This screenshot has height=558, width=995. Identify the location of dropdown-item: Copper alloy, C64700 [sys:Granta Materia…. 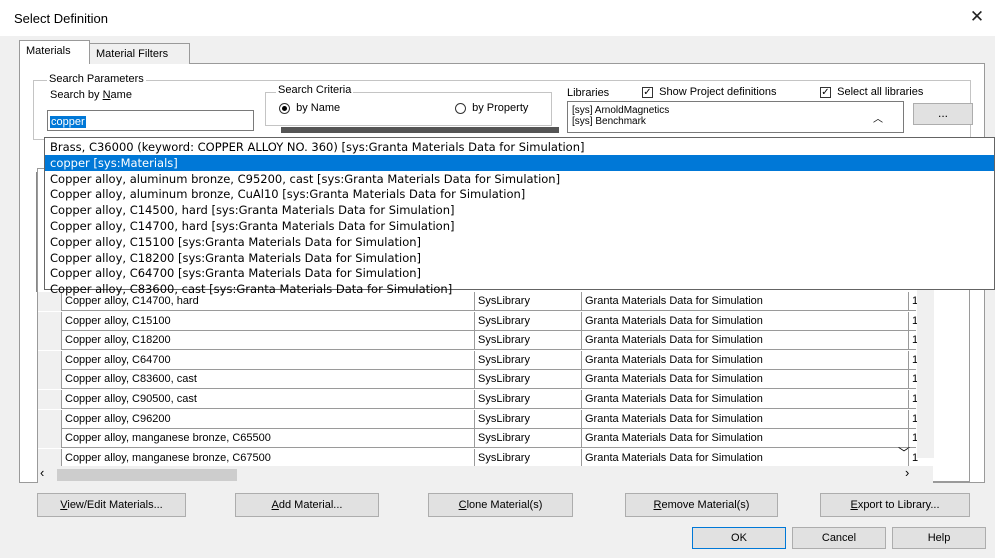
(519, 273).